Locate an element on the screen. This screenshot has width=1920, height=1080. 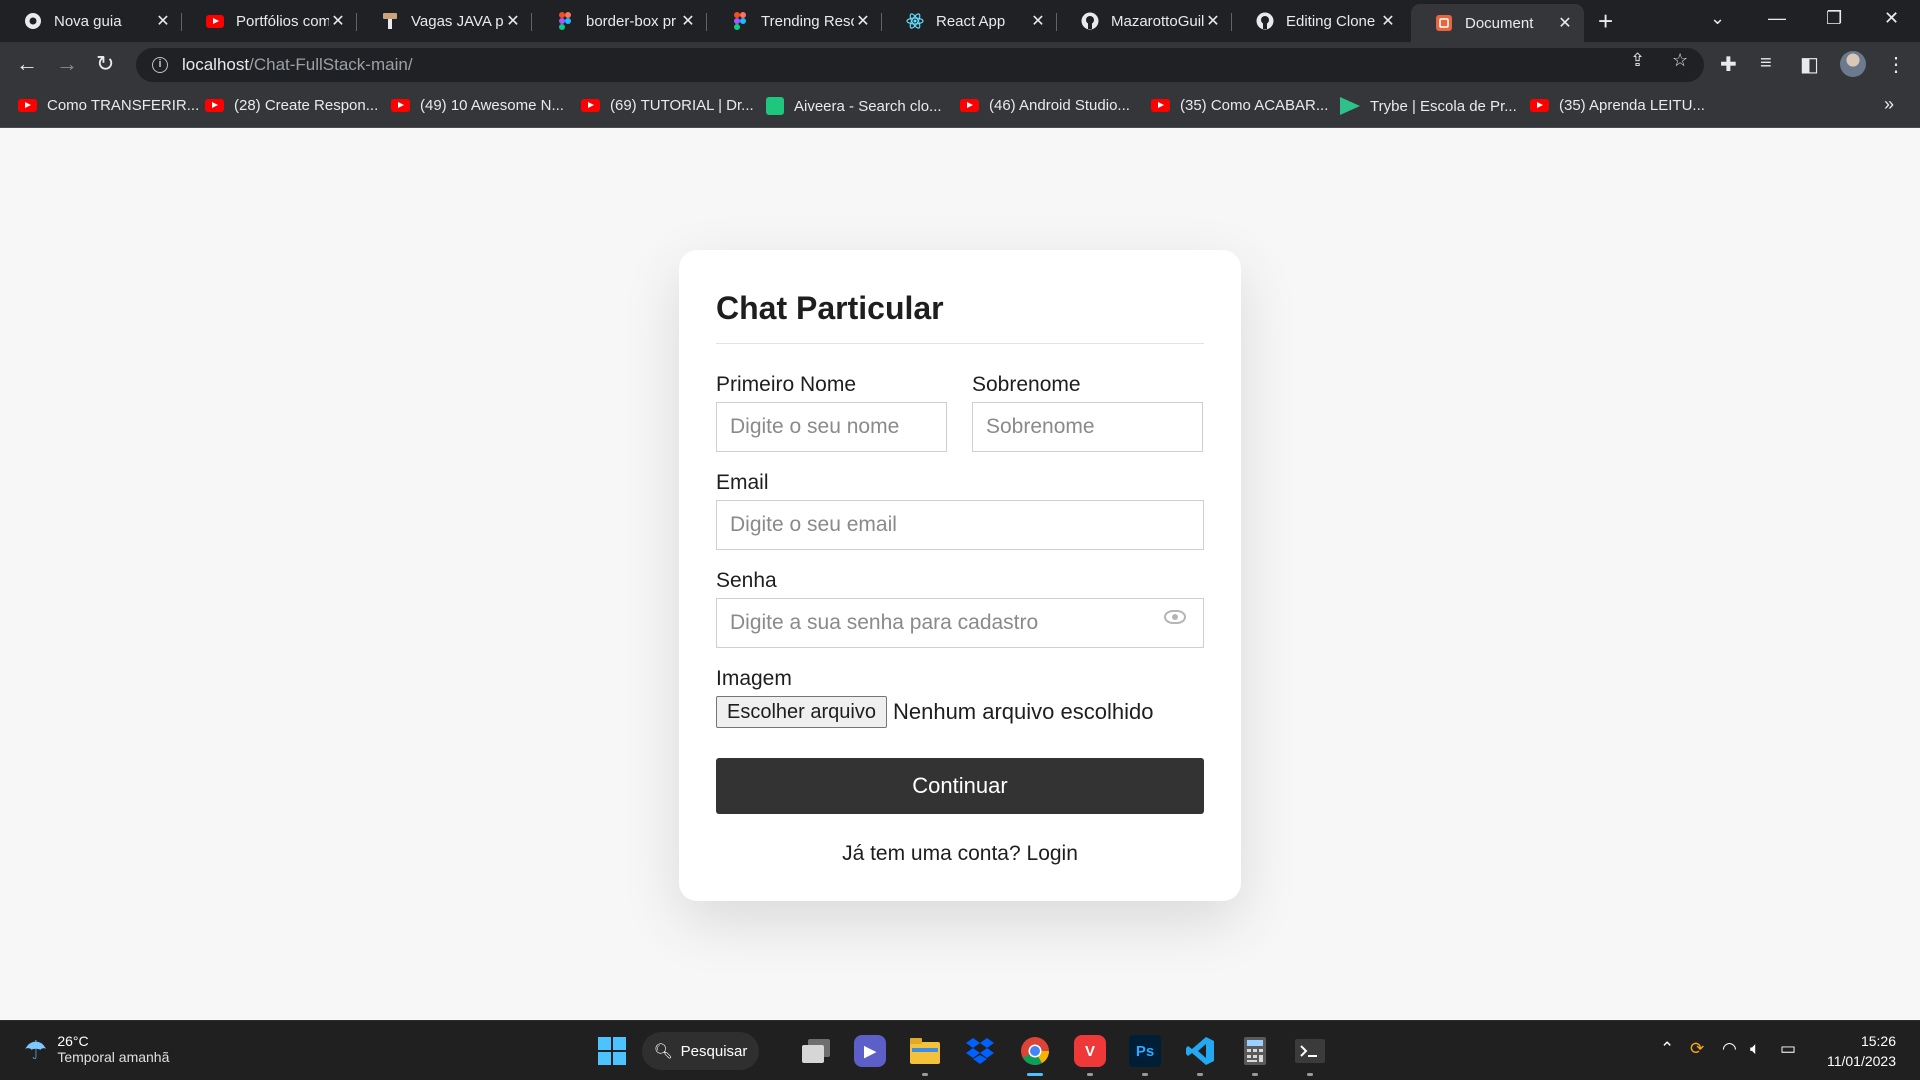
search-label: Pesquisar is located at coordinates (714, 1051).